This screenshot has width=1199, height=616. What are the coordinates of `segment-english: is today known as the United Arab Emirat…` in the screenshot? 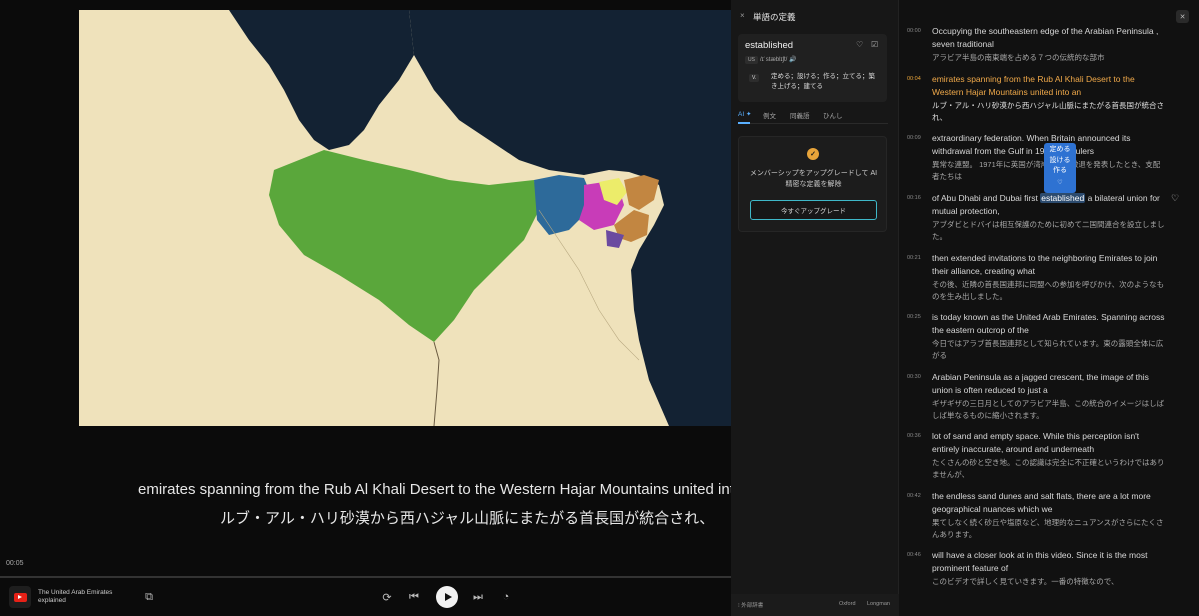 It's located at (1049, 323).